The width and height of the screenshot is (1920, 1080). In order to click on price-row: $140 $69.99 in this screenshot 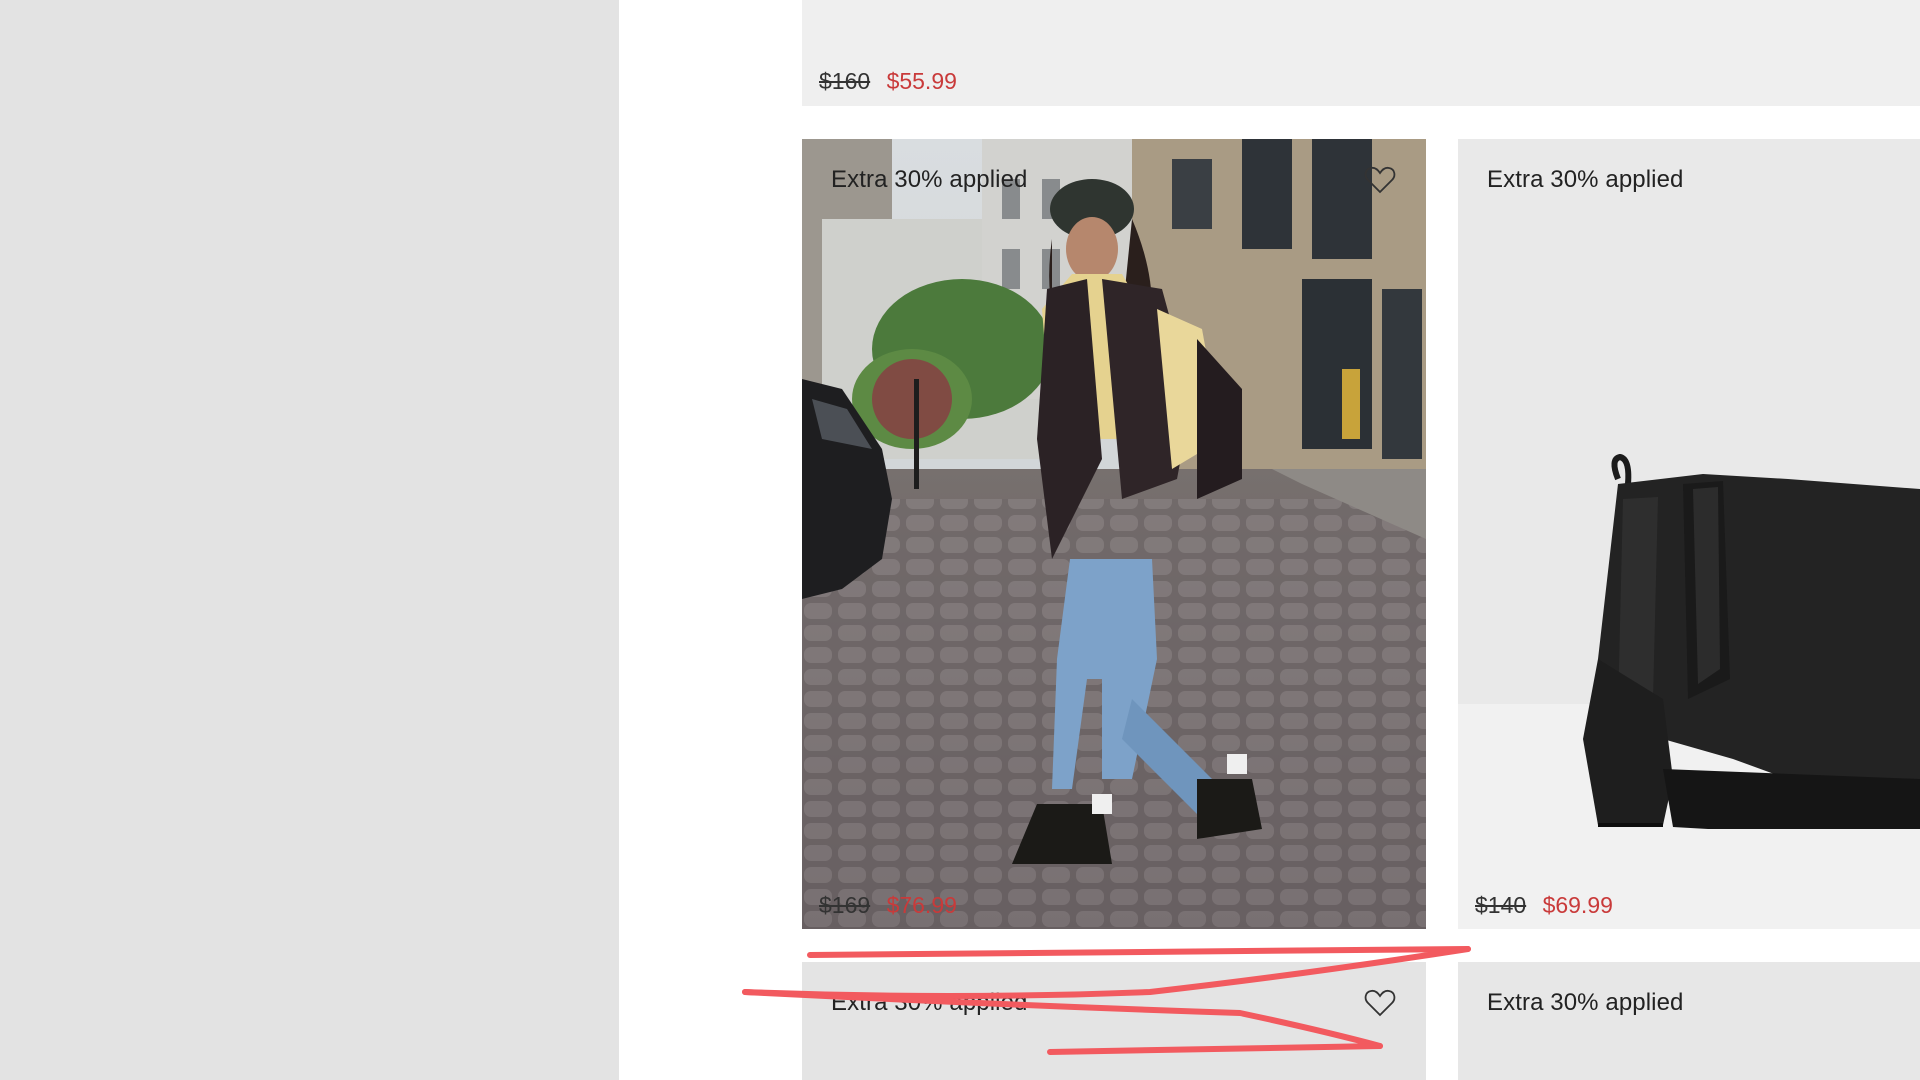, I will do `click(1544, 905)`.